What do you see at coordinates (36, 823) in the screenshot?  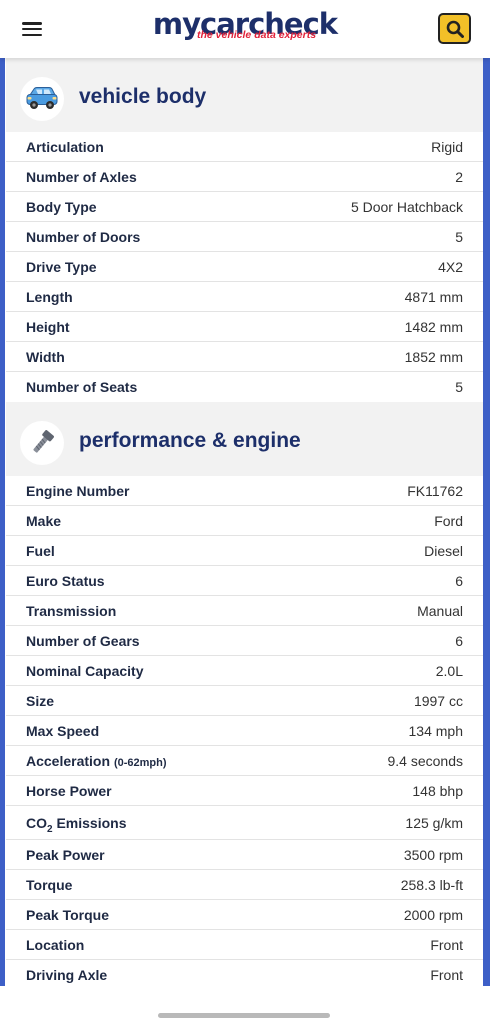 I see `co2-prefix: CO` at bounding box center [36, 823].